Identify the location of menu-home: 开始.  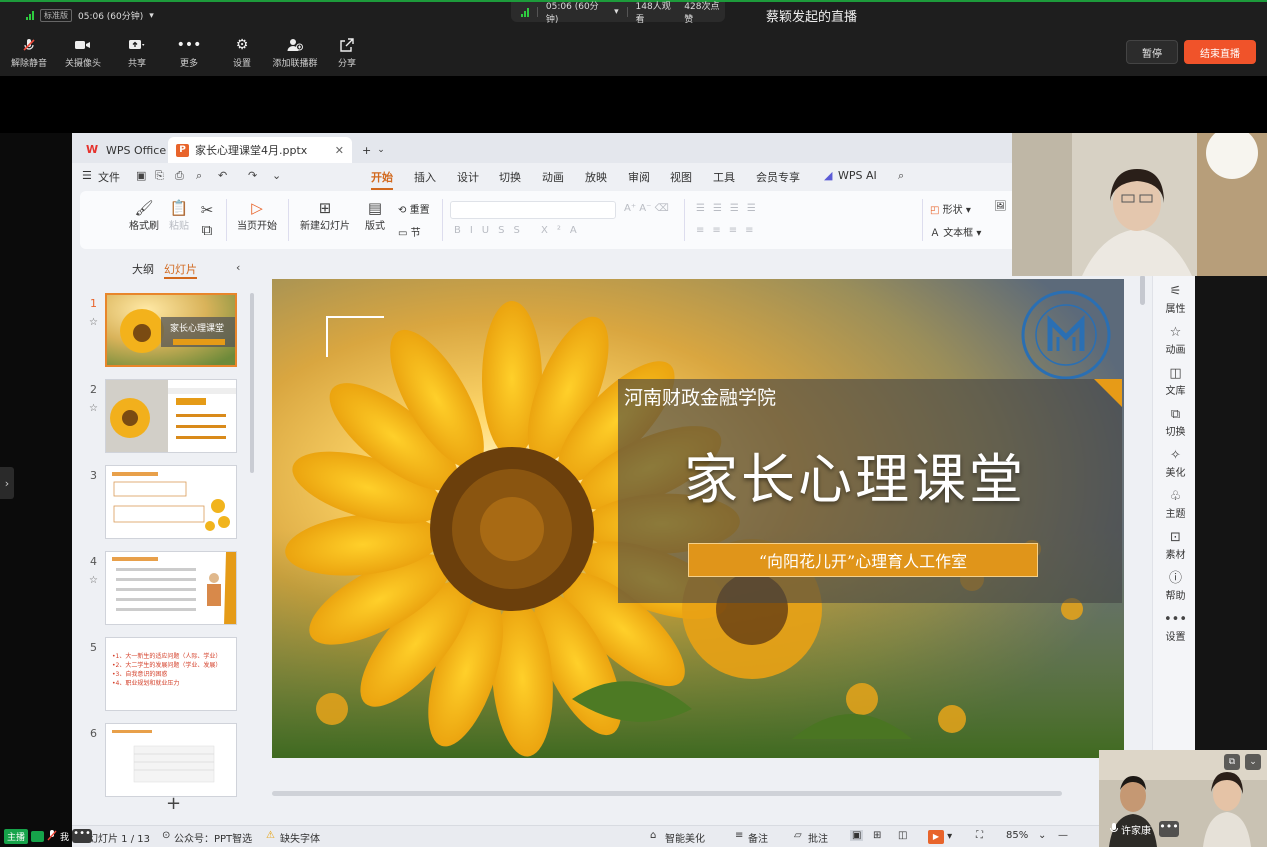
(382, 179).